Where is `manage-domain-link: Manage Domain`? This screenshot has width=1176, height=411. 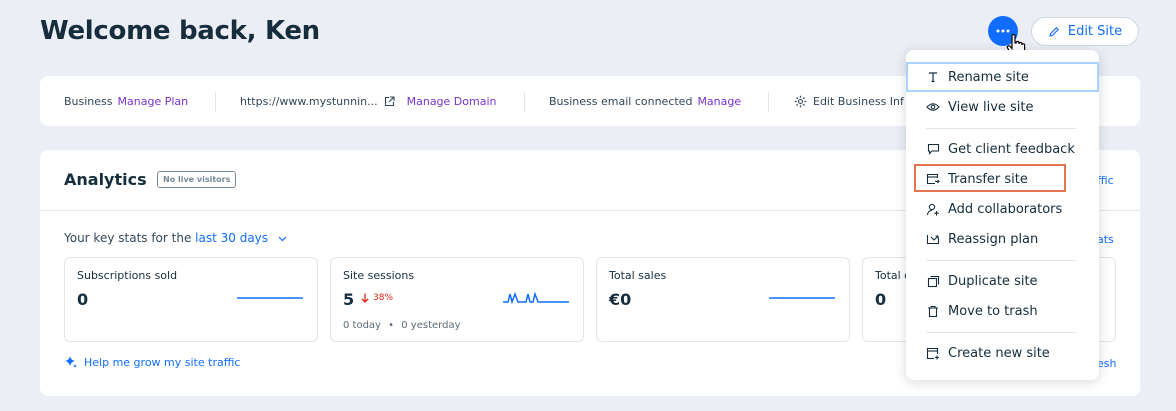
manage-domain-link: Manage Domain is located at coordinates (452, 101).